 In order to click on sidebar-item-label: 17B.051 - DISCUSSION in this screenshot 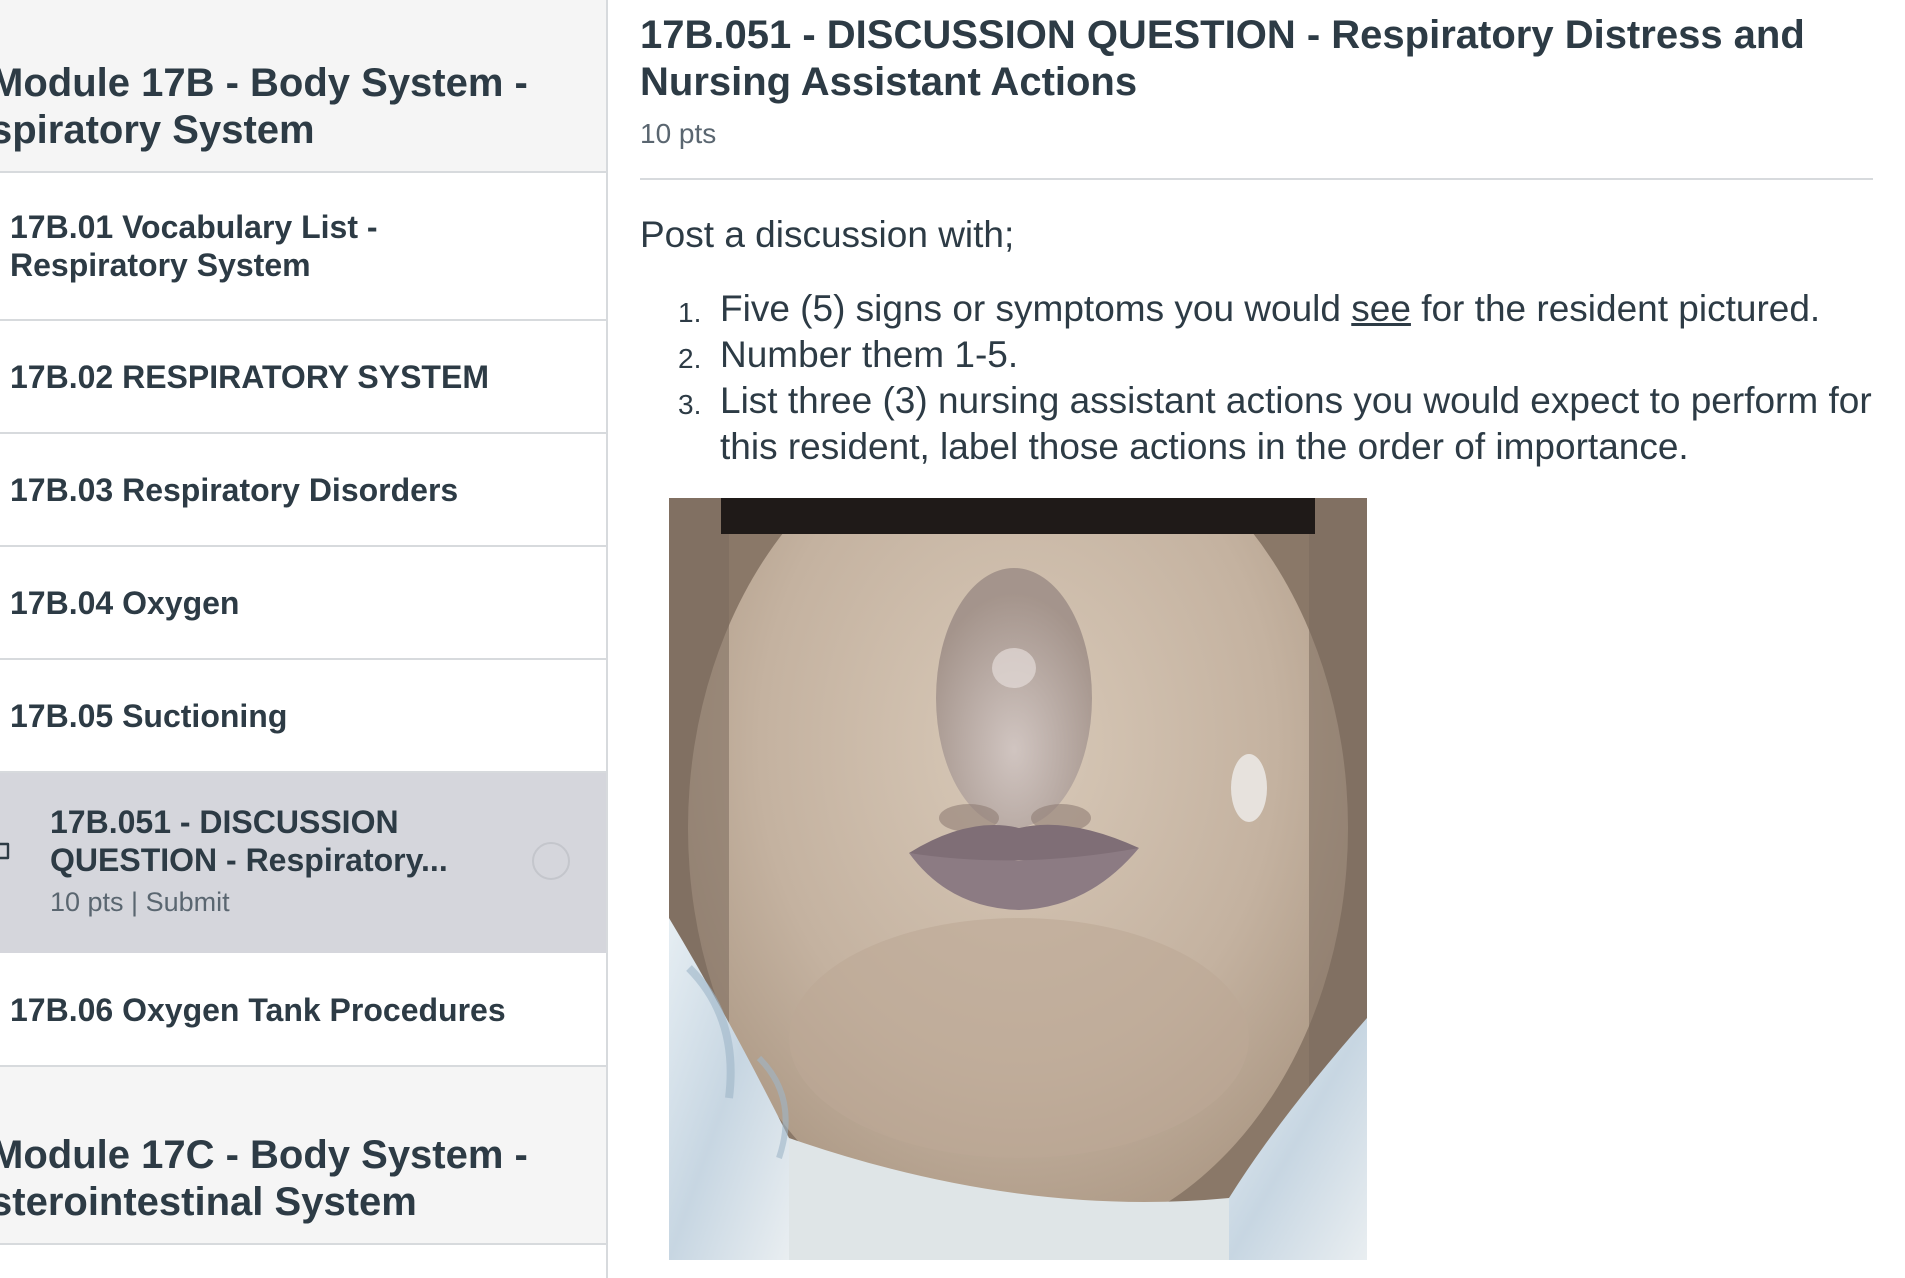, I will do `click(224, 822)`.